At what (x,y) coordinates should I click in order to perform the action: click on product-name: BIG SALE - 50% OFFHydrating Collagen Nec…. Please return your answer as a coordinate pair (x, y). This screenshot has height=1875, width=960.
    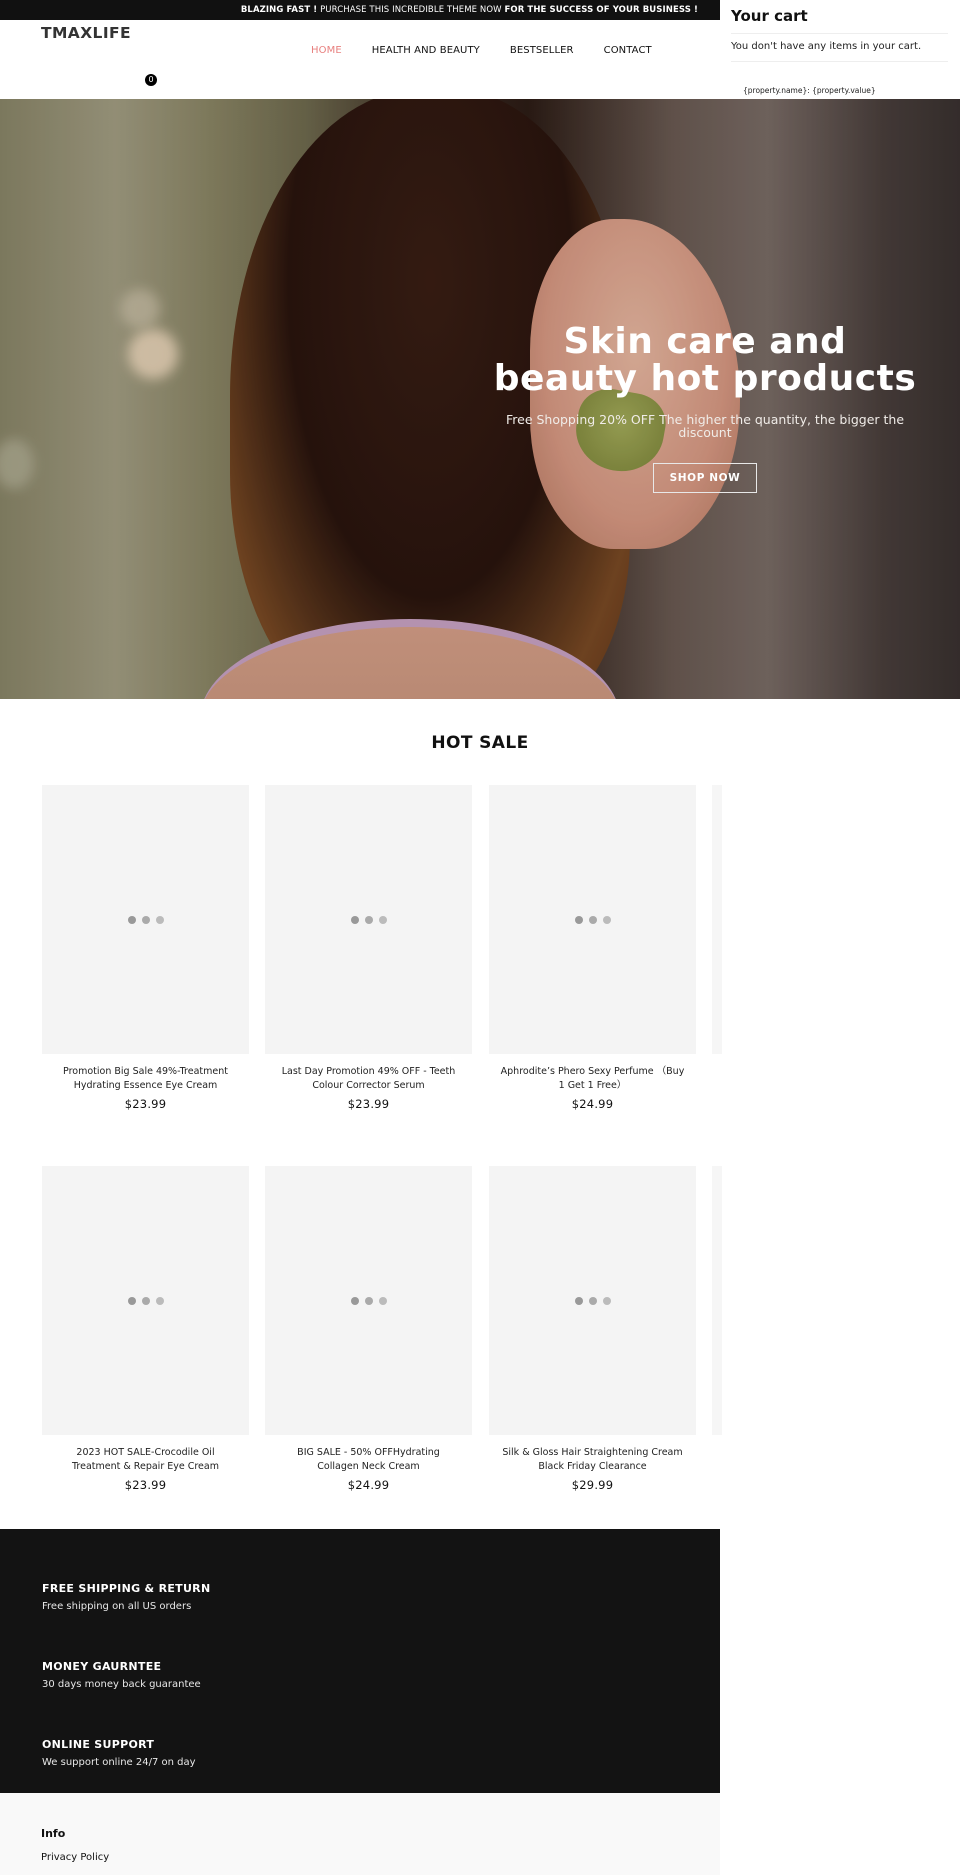
    Looking at the image, I should click on (368, 1460).